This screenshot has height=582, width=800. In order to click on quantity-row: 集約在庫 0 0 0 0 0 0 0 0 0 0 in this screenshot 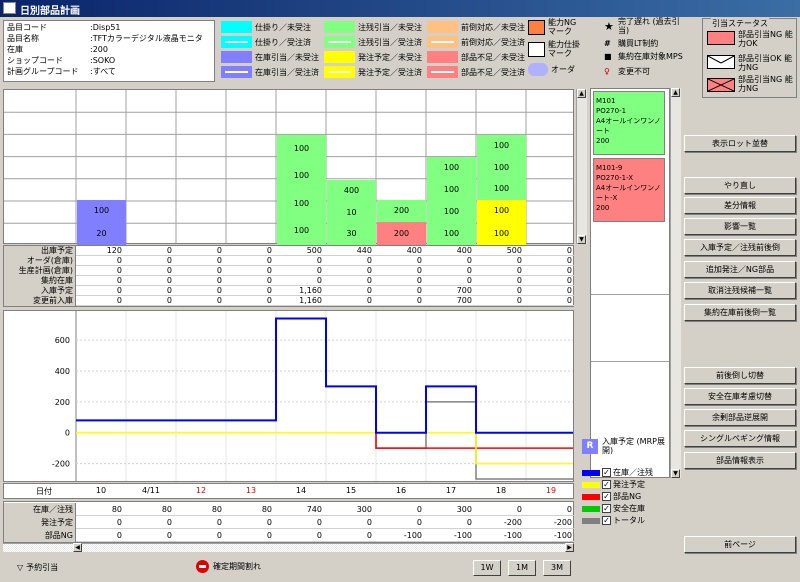, I will do `click(289, 281)`.